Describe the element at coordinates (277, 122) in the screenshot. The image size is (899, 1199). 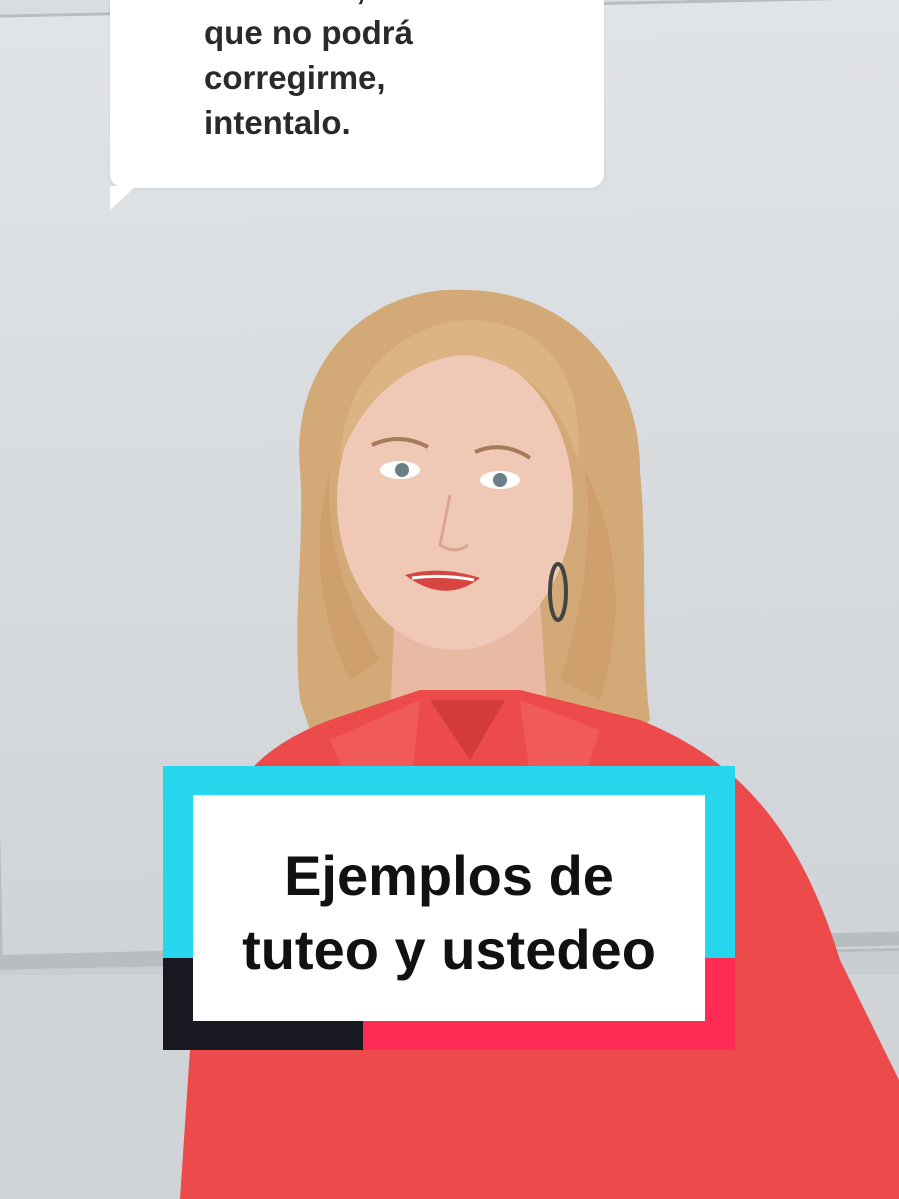
I see `comment-line: intentalo.` at that location.